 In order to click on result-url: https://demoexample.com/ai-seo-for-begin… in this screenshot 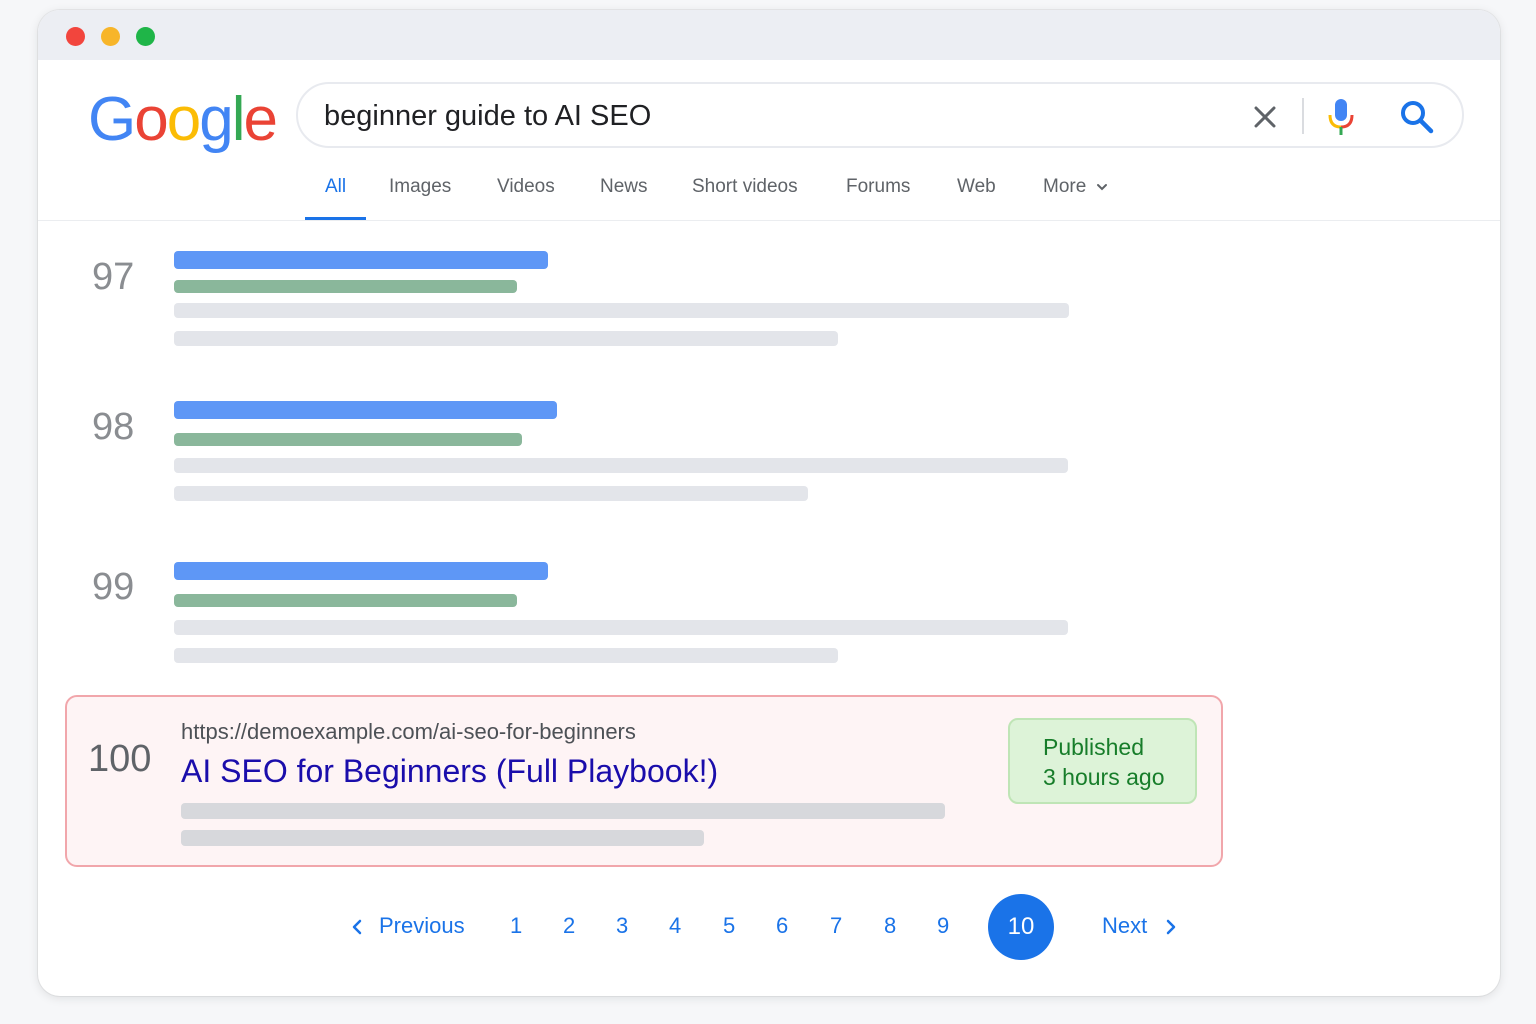, I will do `click(408, 732)`.